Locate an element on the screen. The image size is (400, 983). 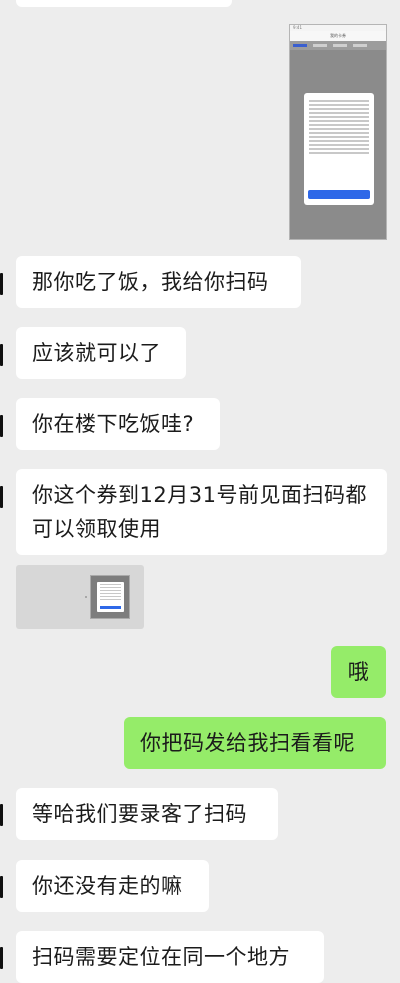
screenshot-header: 我的卡券 is located at coordinates (338, 36).